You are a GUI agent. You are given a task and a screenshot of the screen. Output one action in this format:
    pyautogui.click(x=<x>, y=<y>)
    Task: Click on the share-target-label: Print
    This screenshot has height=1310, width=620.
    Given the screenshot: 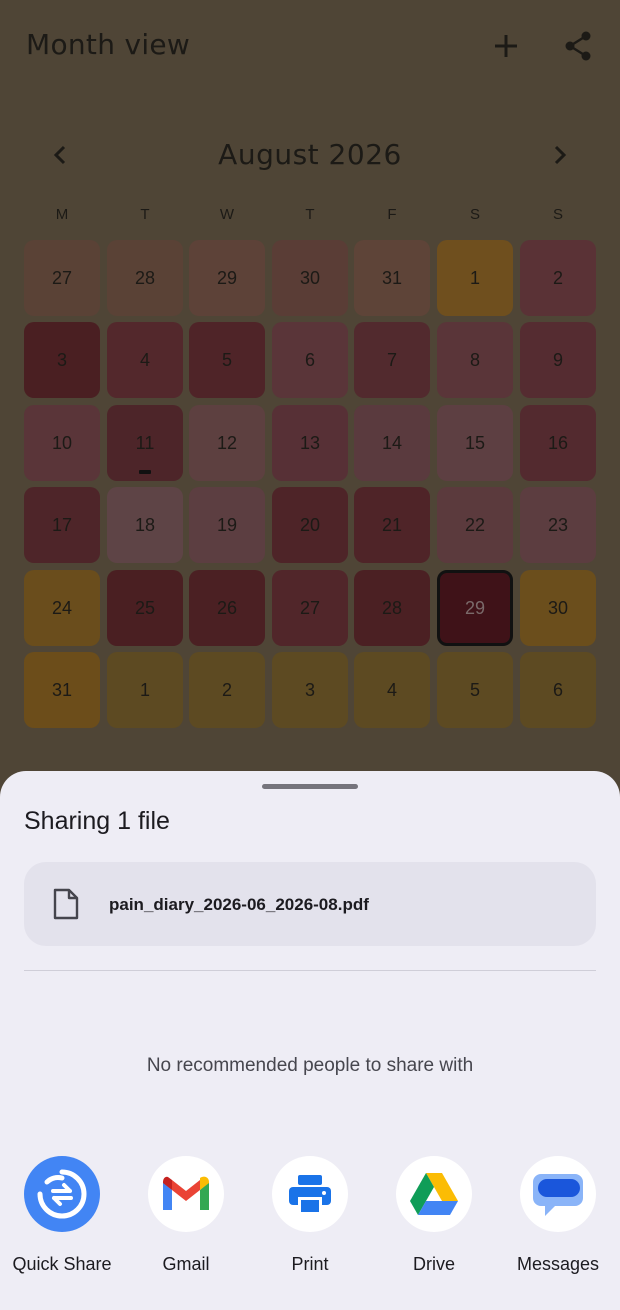 What is the action you would take?
    pyautogui.click(x=310, y=1264)
    